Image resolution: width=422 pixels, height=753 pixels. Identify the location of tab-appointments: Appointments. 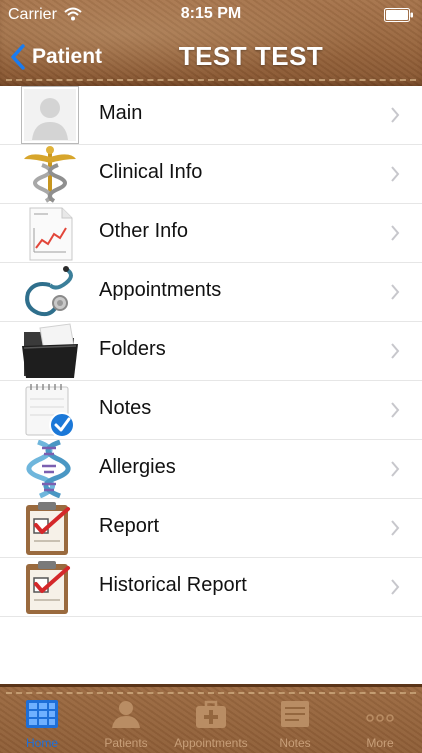
(211, 720).